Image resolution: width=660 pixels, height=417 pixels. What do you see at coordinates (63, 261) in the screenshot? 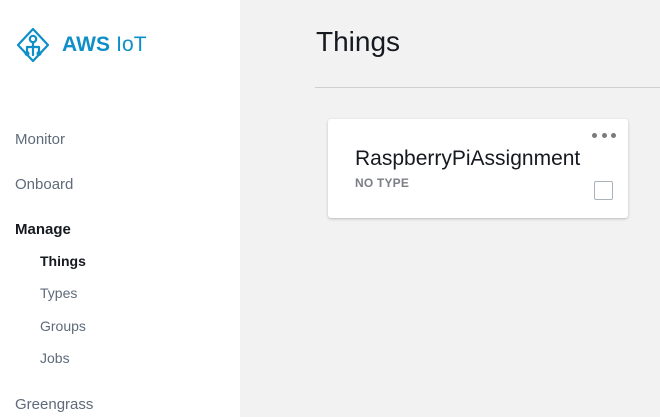
I see `sidebar-subitem-things: Things` at bounding box center [63, 261].